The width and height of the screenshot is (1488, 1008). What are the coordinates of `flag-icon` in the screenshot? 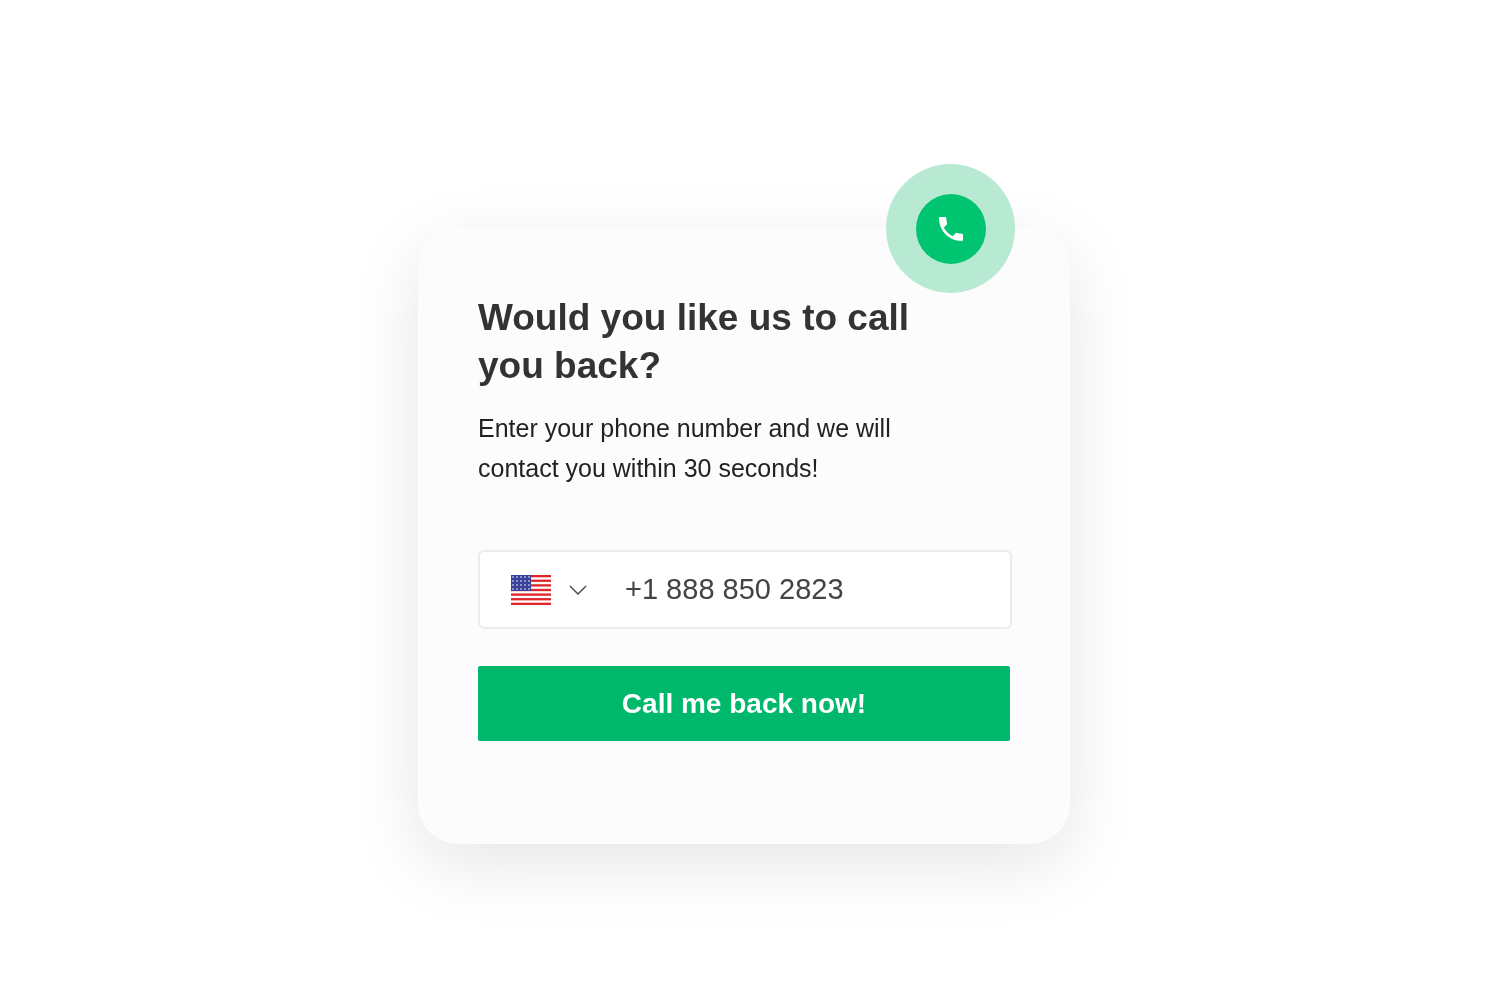 It's located at (531, 589).